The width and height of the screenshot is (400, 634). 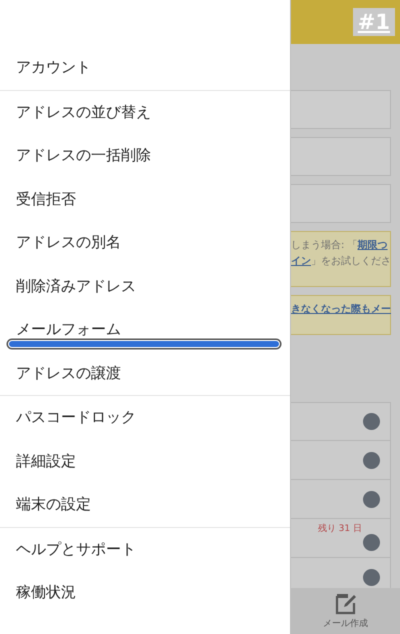 I want to click on menu-item: アドレスの並び替え, so click(x=83, y=112).